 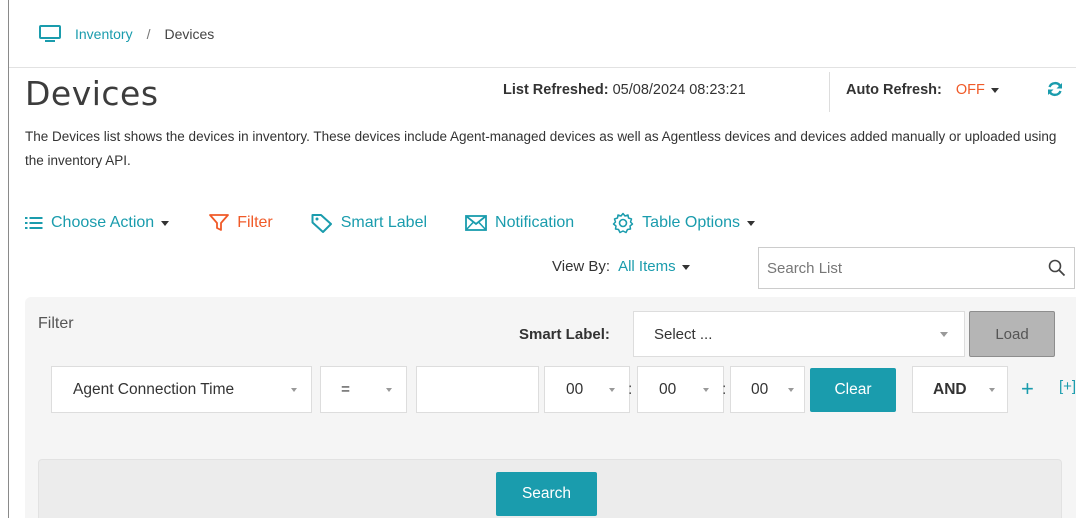 I want to click on filter-field-value: Agent Connection Time, so click(x=154, y=389).